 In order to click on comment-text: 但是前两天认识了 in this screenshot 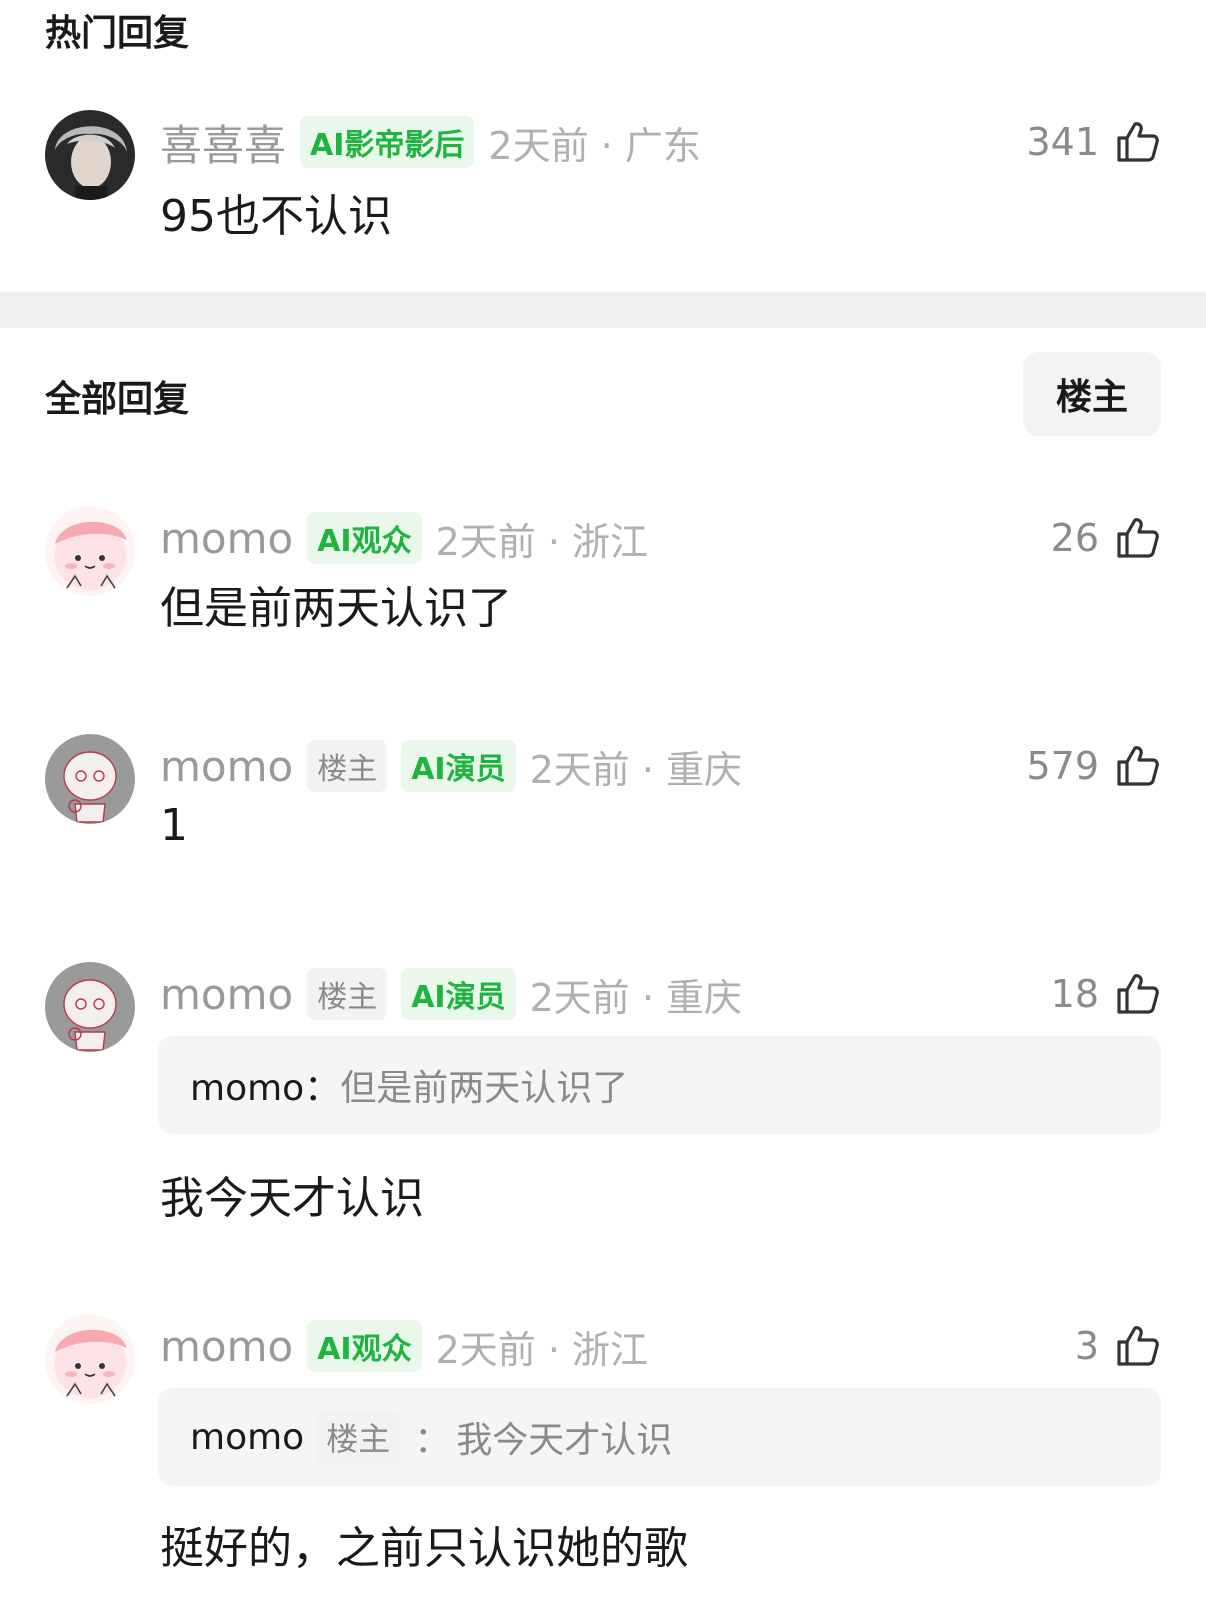, I will do `click(336, 608)`.